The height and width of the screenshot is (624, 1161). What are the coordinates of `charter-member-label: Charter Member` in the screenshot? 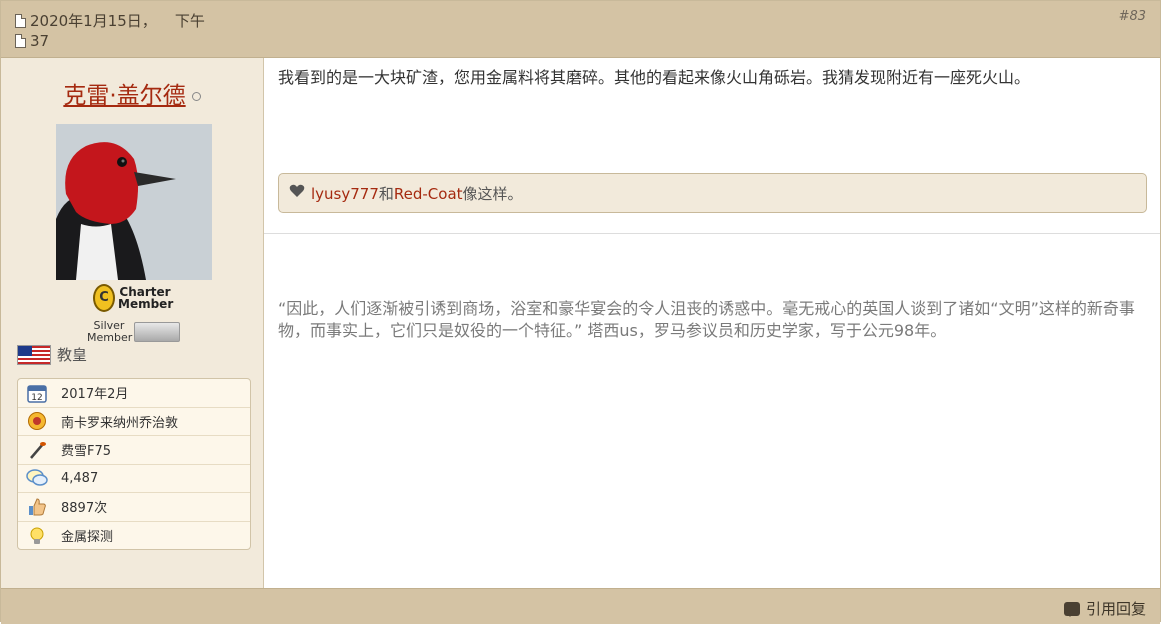 It's located at (146, 298).